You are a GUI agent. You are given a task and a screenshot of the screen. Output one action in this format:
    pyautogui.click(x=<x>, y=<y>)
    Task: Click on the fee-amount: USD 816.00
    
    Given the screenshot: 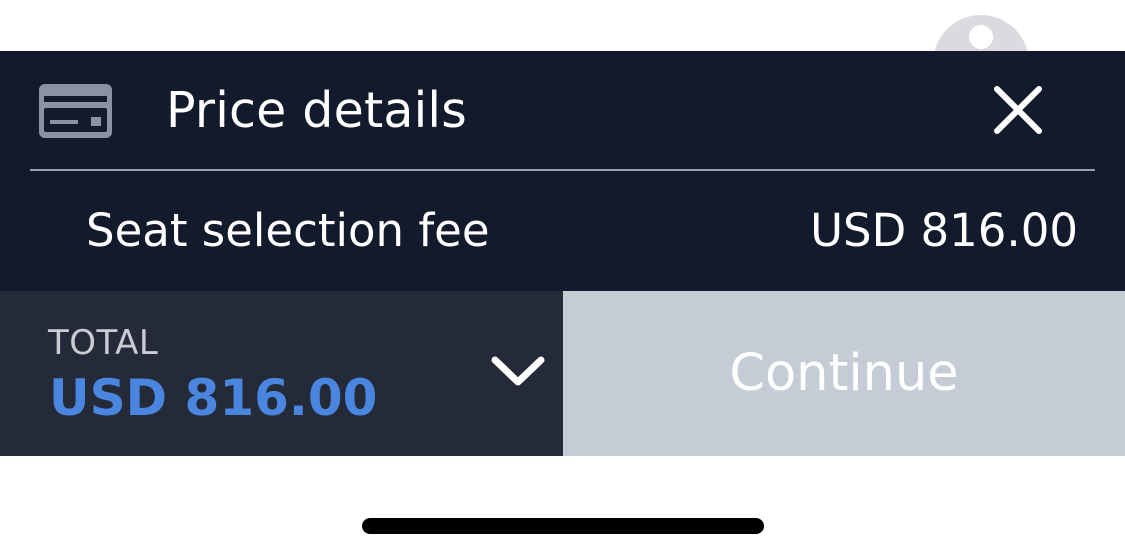 What is the action you would take?
    pyautogui.click(x=944, y=230)
    